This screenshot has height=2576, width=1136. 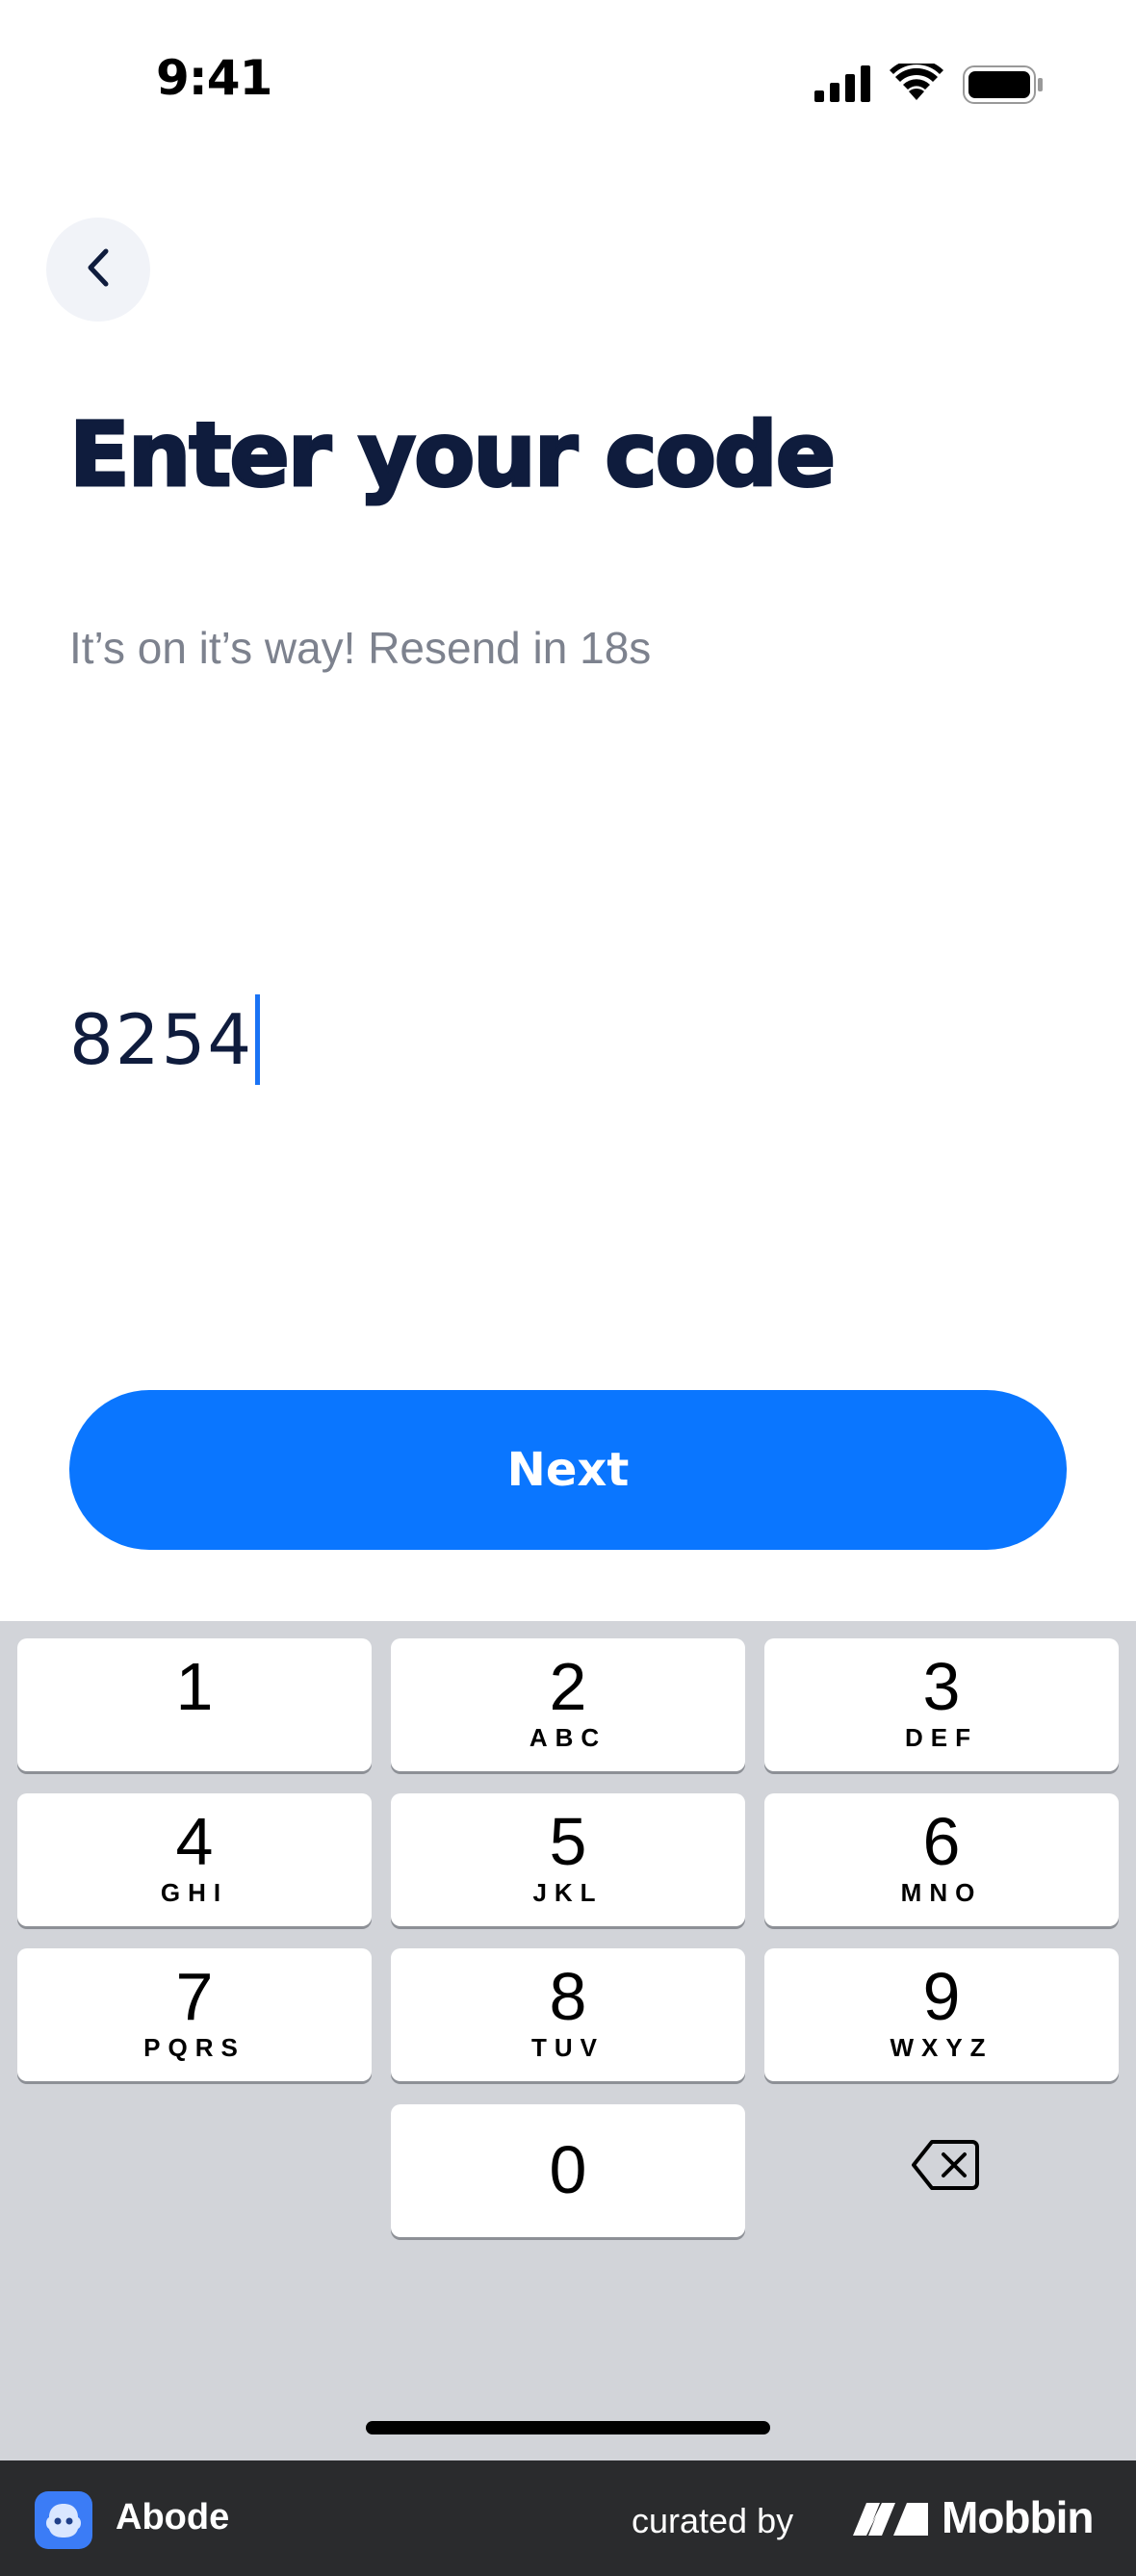 I want to click on key-5: 5 JKL, so click(x=568, y=1859).